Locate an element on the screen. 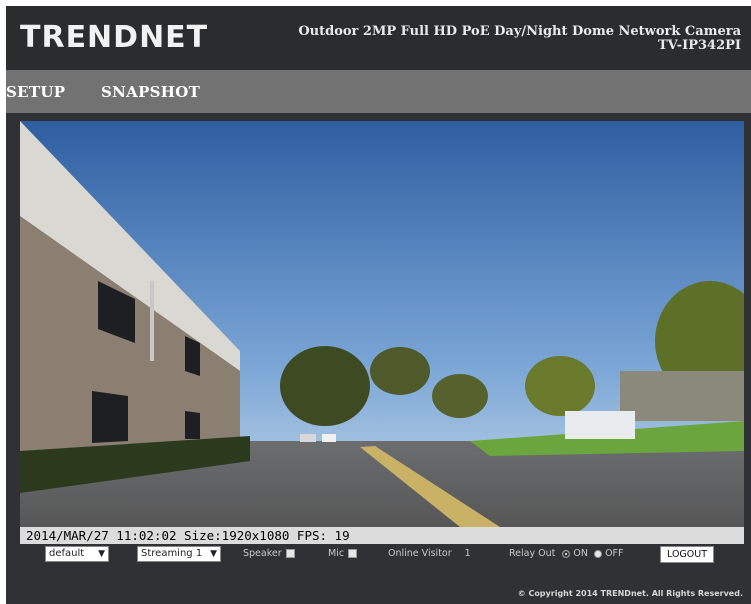 The height and width of the screenshot is (604, 751). stream-select: Streaming 1 ▼ is located at coordinates (179, 554).